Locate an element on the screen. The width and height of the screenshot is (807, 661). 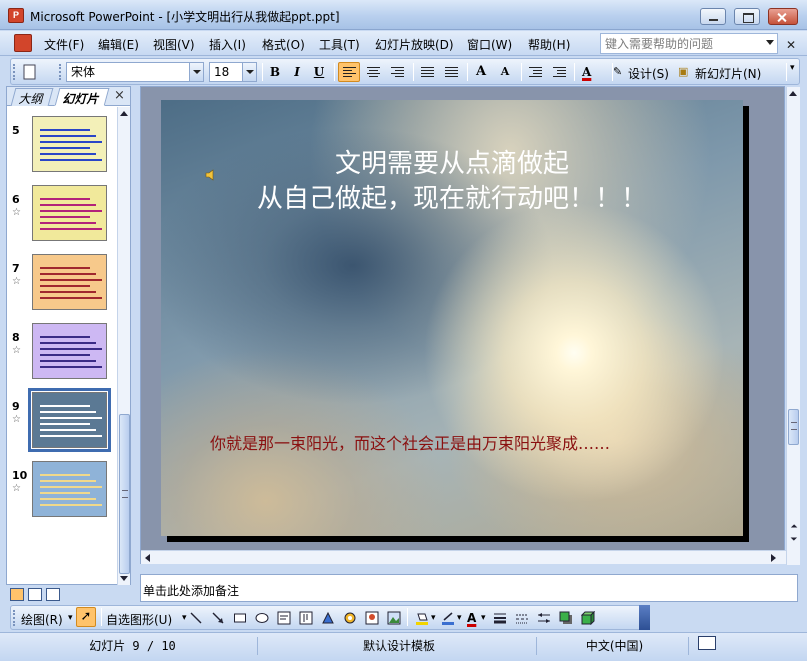
menu-file: 文件(F) is located at coordinates (64, 44).